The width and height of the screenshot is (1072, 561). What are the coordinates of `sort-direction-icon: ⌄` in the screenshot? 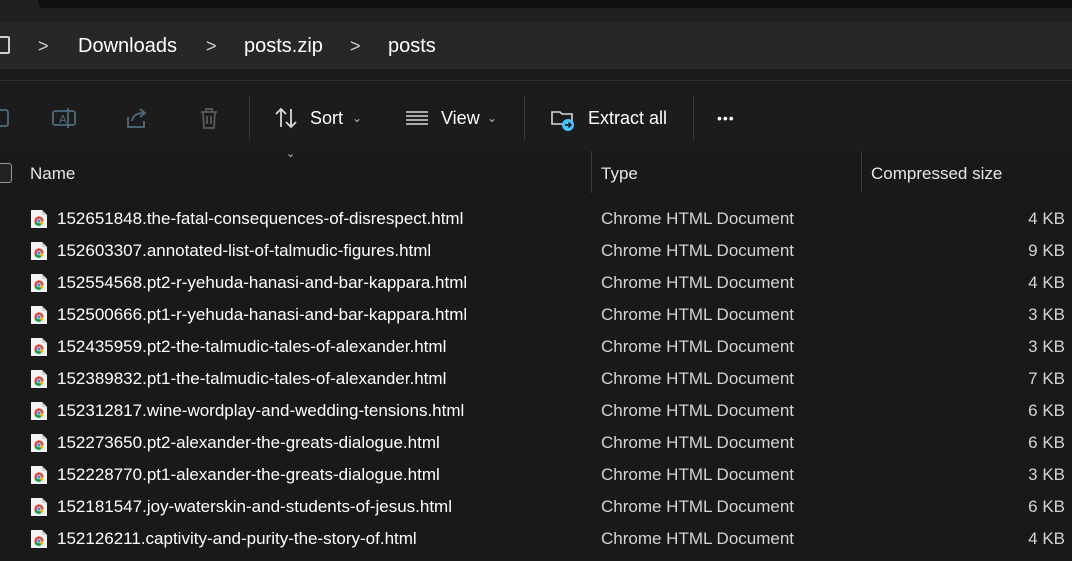 It's located at (291, 154).